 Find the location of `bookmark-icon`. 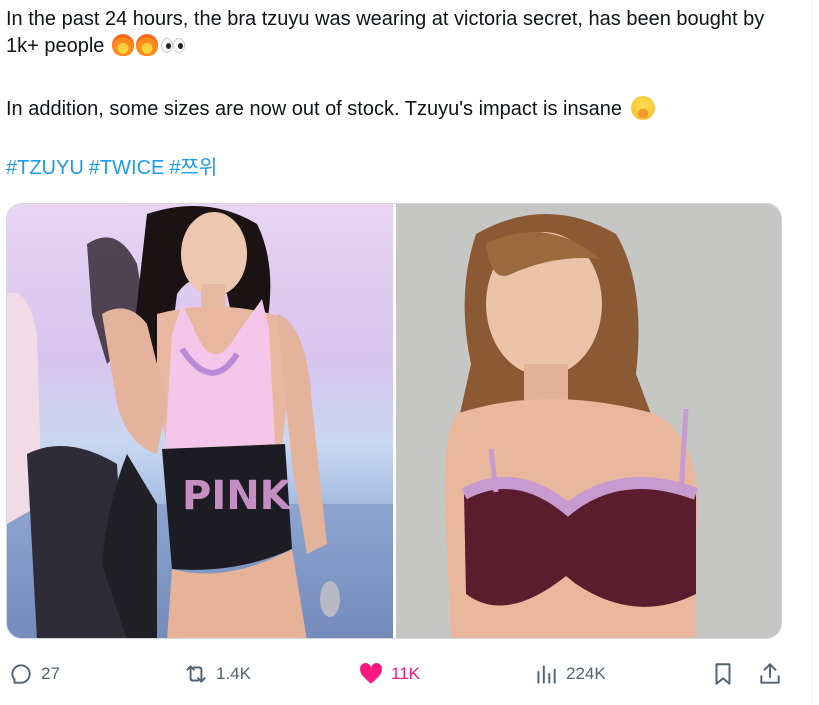

bookmark-icon is located at coordinates (723, 674).